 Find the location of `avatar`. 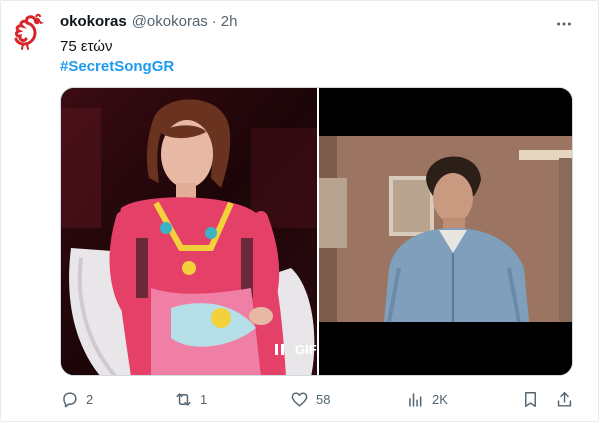

avatar is located at coordinates (28, 32).